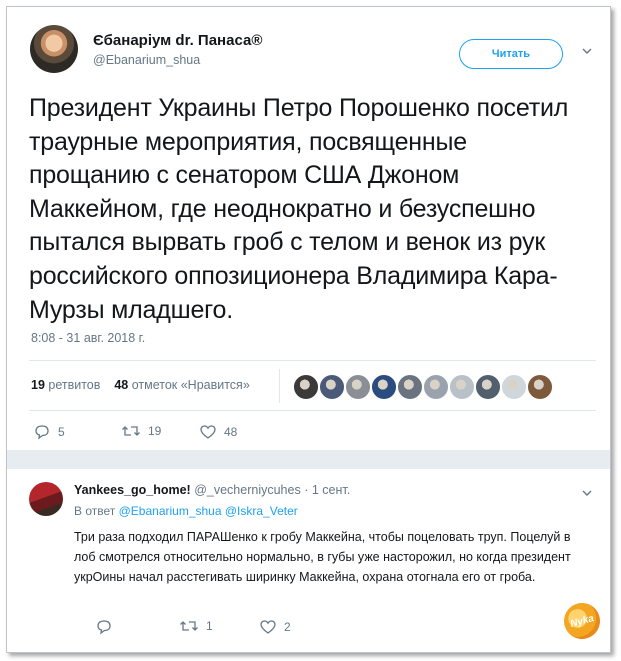 The width and height of the screenshot is (621, 661). Describe the element at coordinates (54, 49) in the screenshot. I see `author-avatar` at that location.